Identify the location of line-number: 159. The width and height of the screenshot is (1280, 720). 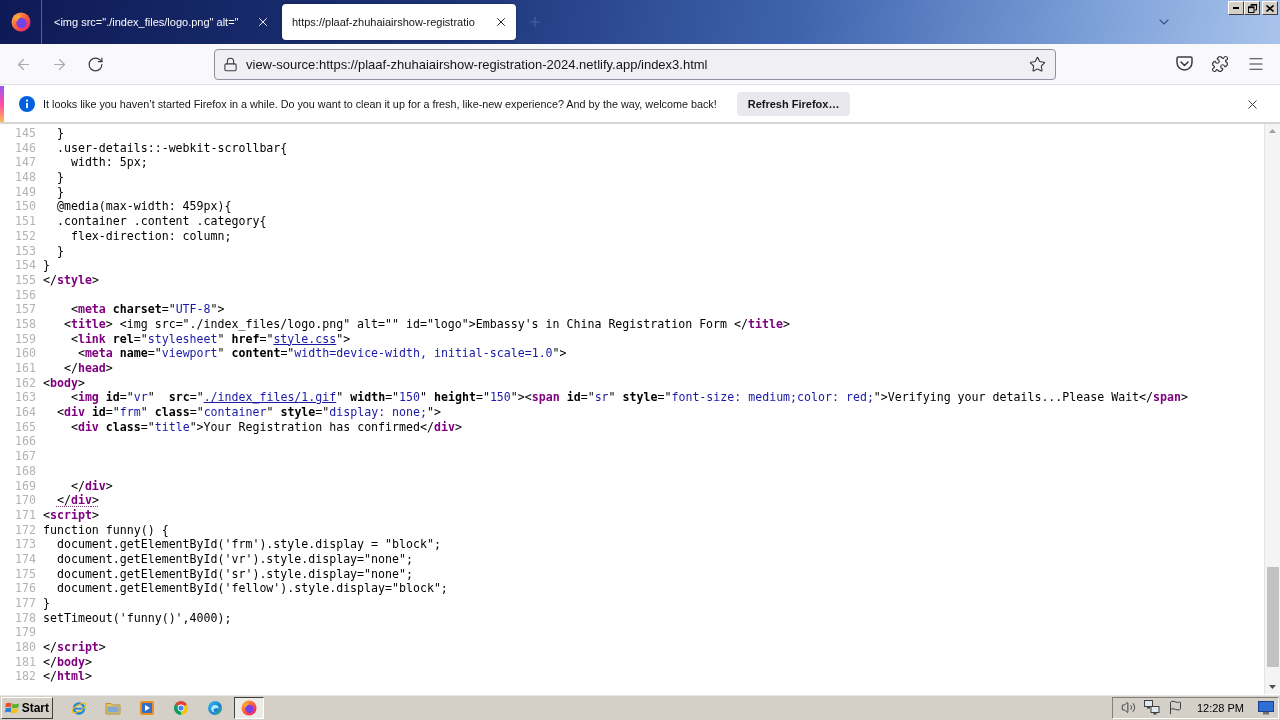
(25, 339).